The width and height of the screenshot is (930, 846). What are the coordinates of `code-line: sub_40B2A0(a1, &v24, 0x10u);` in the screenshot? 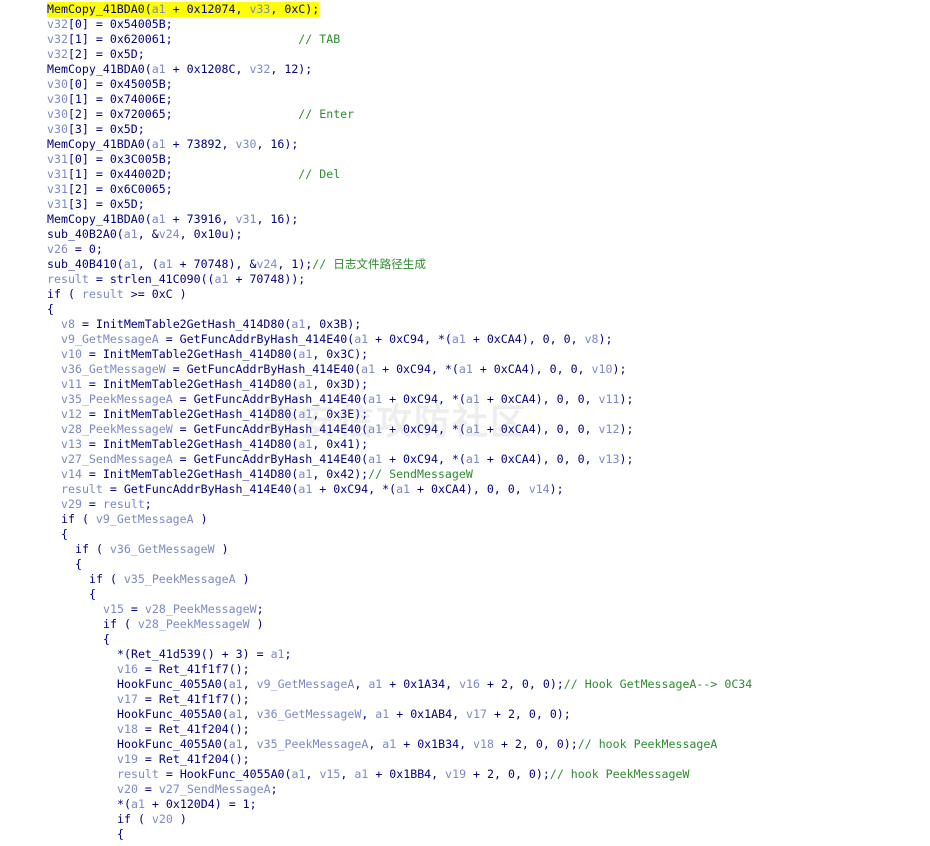 It's located at (144, 234).